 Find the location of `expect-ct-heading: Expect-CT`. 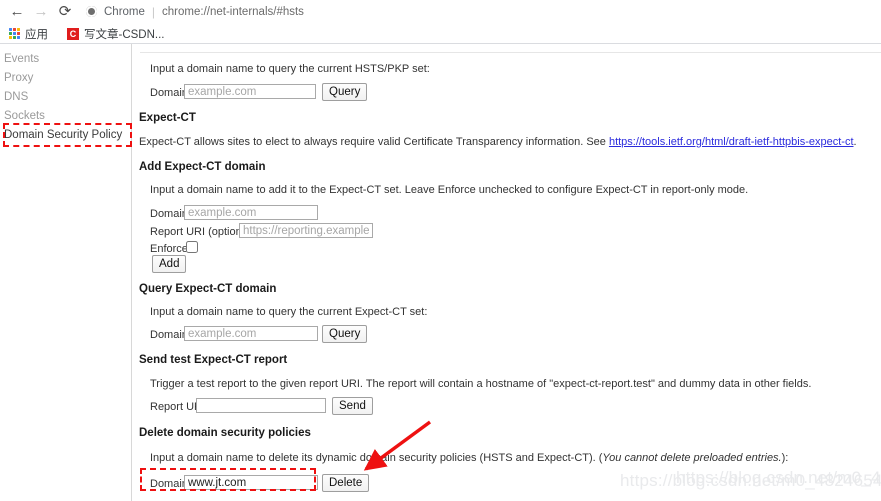

expect-ct-heading: Expect-CT is located at coordinates (167, 118).